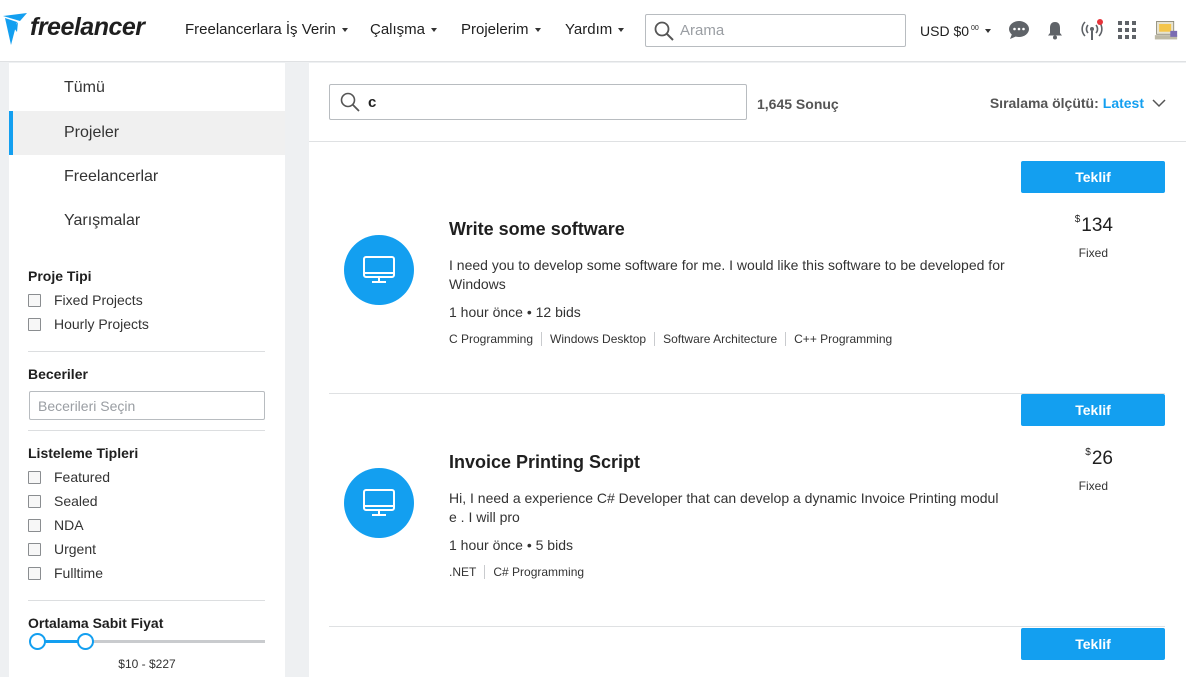 This screenshot has width=1186, height=677. I want to click on nav-work-label: Çalışma, so click(398, 29).